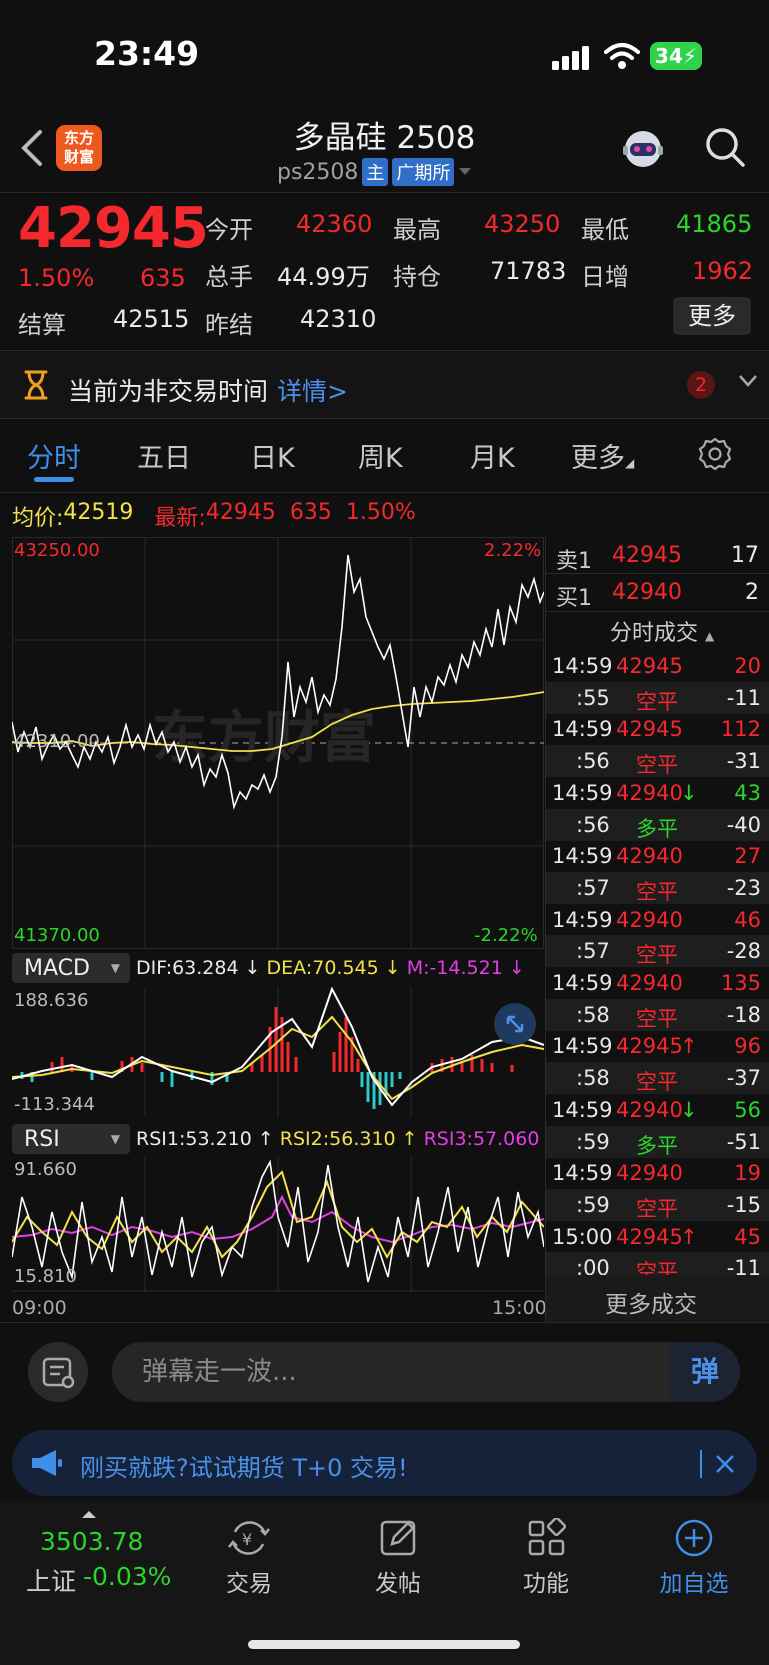 This screenshot has height=1665, width=769. I want to click on expand-icon, so click(515, 1024).